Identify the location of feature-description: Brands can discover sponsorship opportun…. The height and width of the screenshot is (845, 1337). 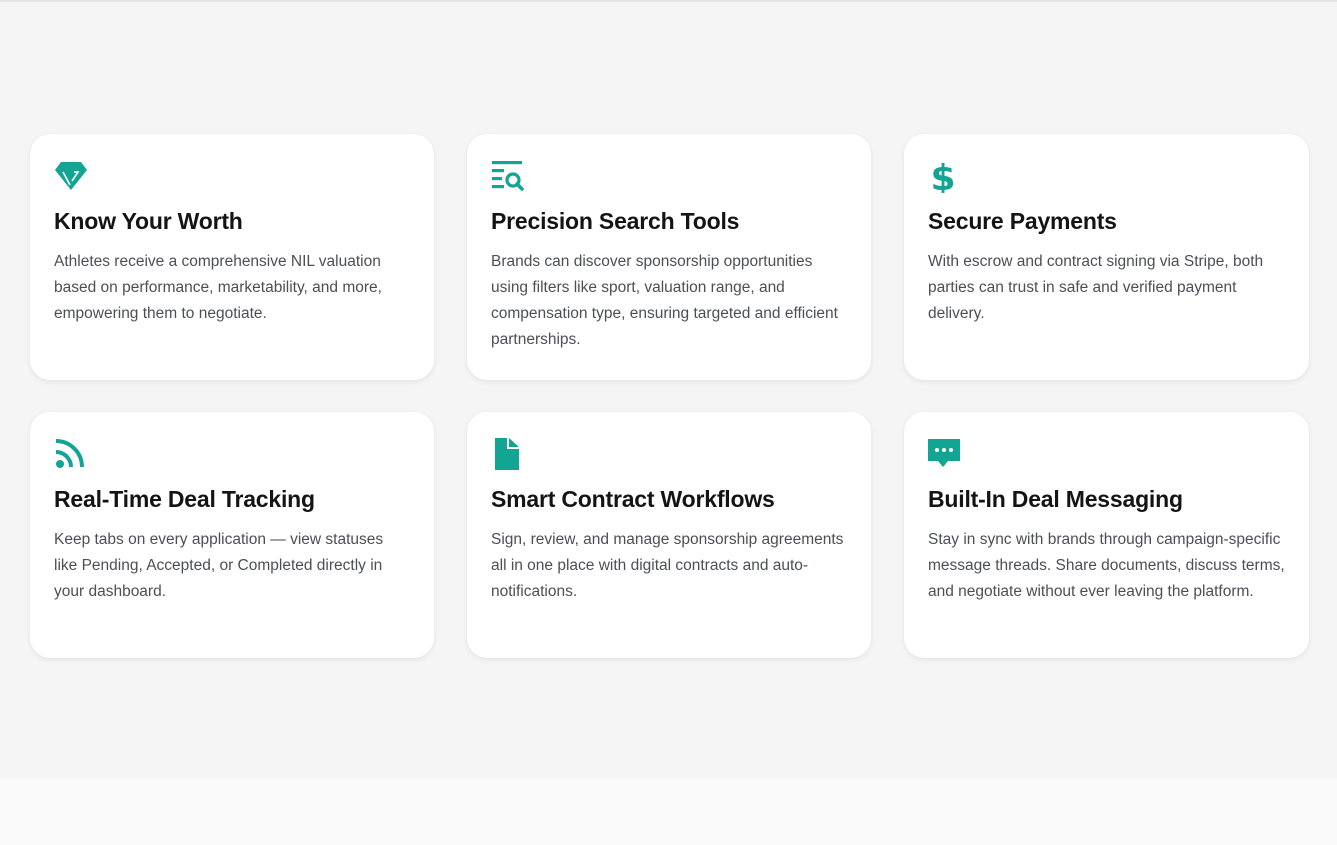
(664, 300).